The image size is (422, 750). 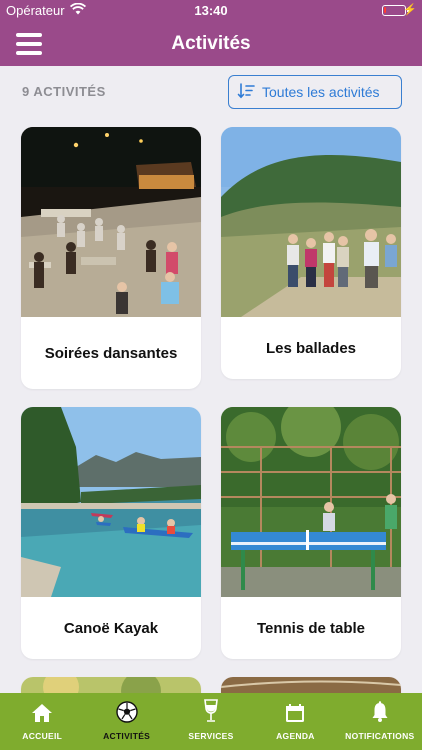 I want to click on navigation-bar: Activités, so click(x=211, y=44).